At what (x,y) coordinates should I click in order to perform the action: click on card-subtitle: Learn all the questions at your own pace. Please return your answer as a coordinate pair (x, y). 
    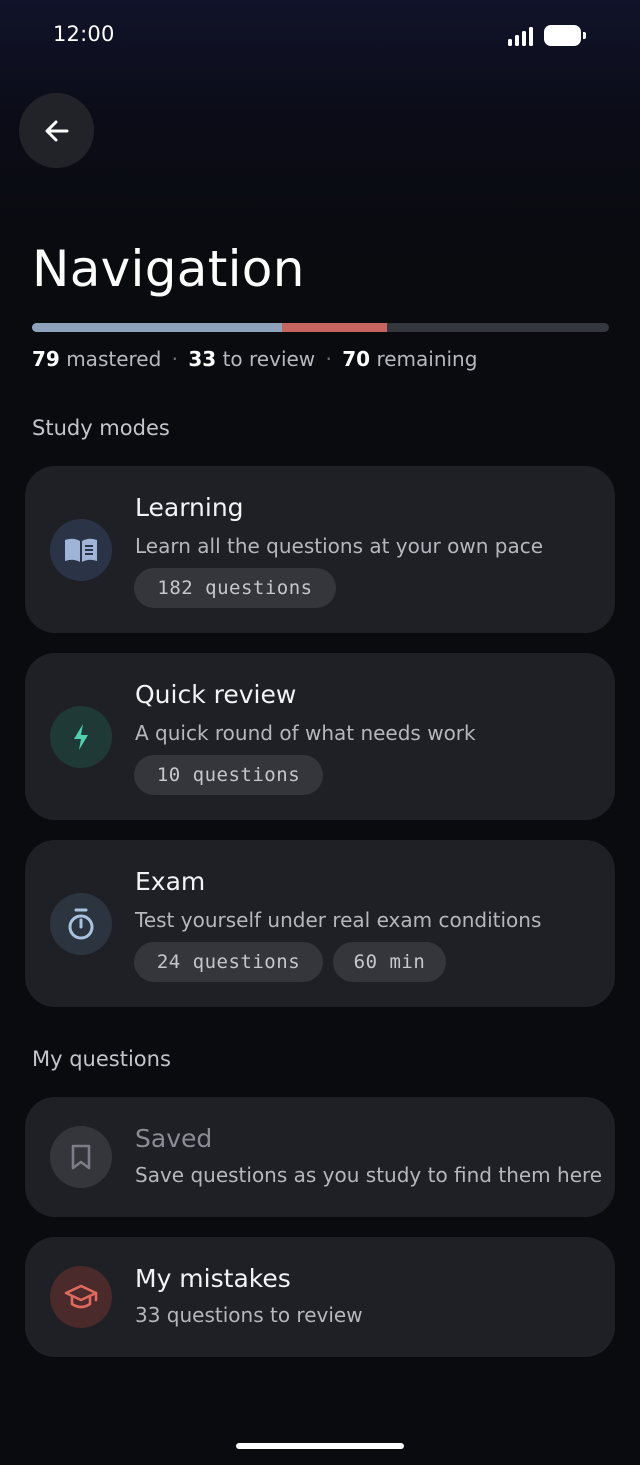
    Looking at the image, I should click on (339, 546).